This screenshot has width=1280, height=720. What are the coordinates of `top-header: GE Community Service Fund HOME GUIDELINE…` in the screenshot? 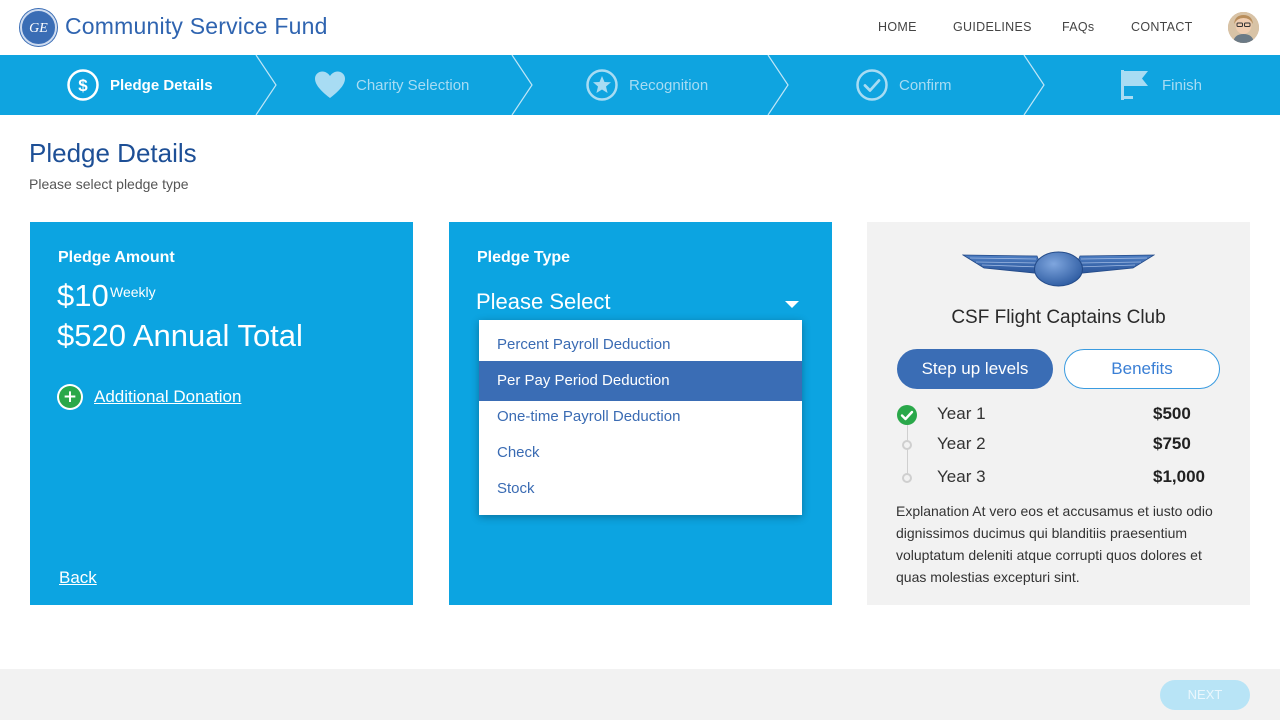 It's located at (640, 27).